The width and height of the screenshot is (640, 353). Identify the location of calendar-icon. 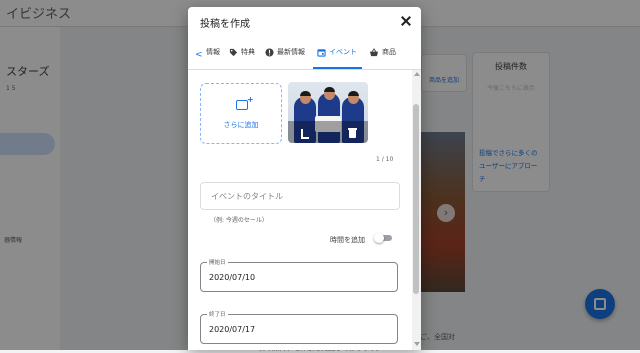
(321, 53).